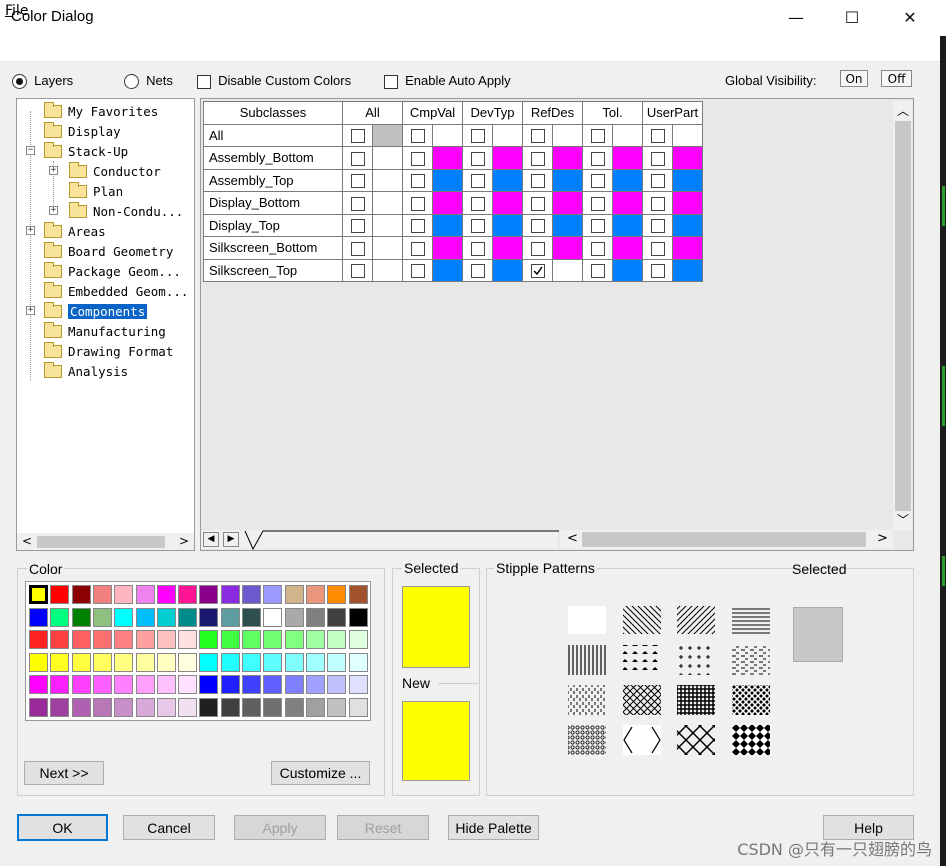 The height and width of the screenshot is (866, 946). Describe the element at coordinates (131, 81) in the screenshot. I see `nets-radio-icon` at that location.